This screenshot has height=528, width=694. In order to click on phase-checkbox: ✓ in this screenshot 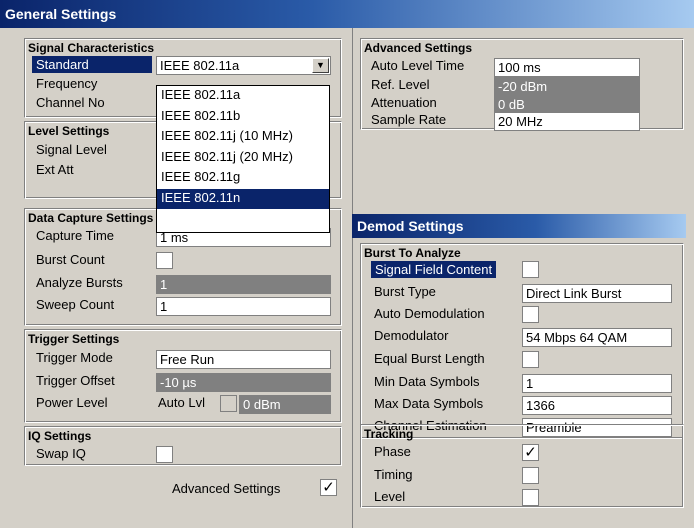, I will do `click(530, 452)`.